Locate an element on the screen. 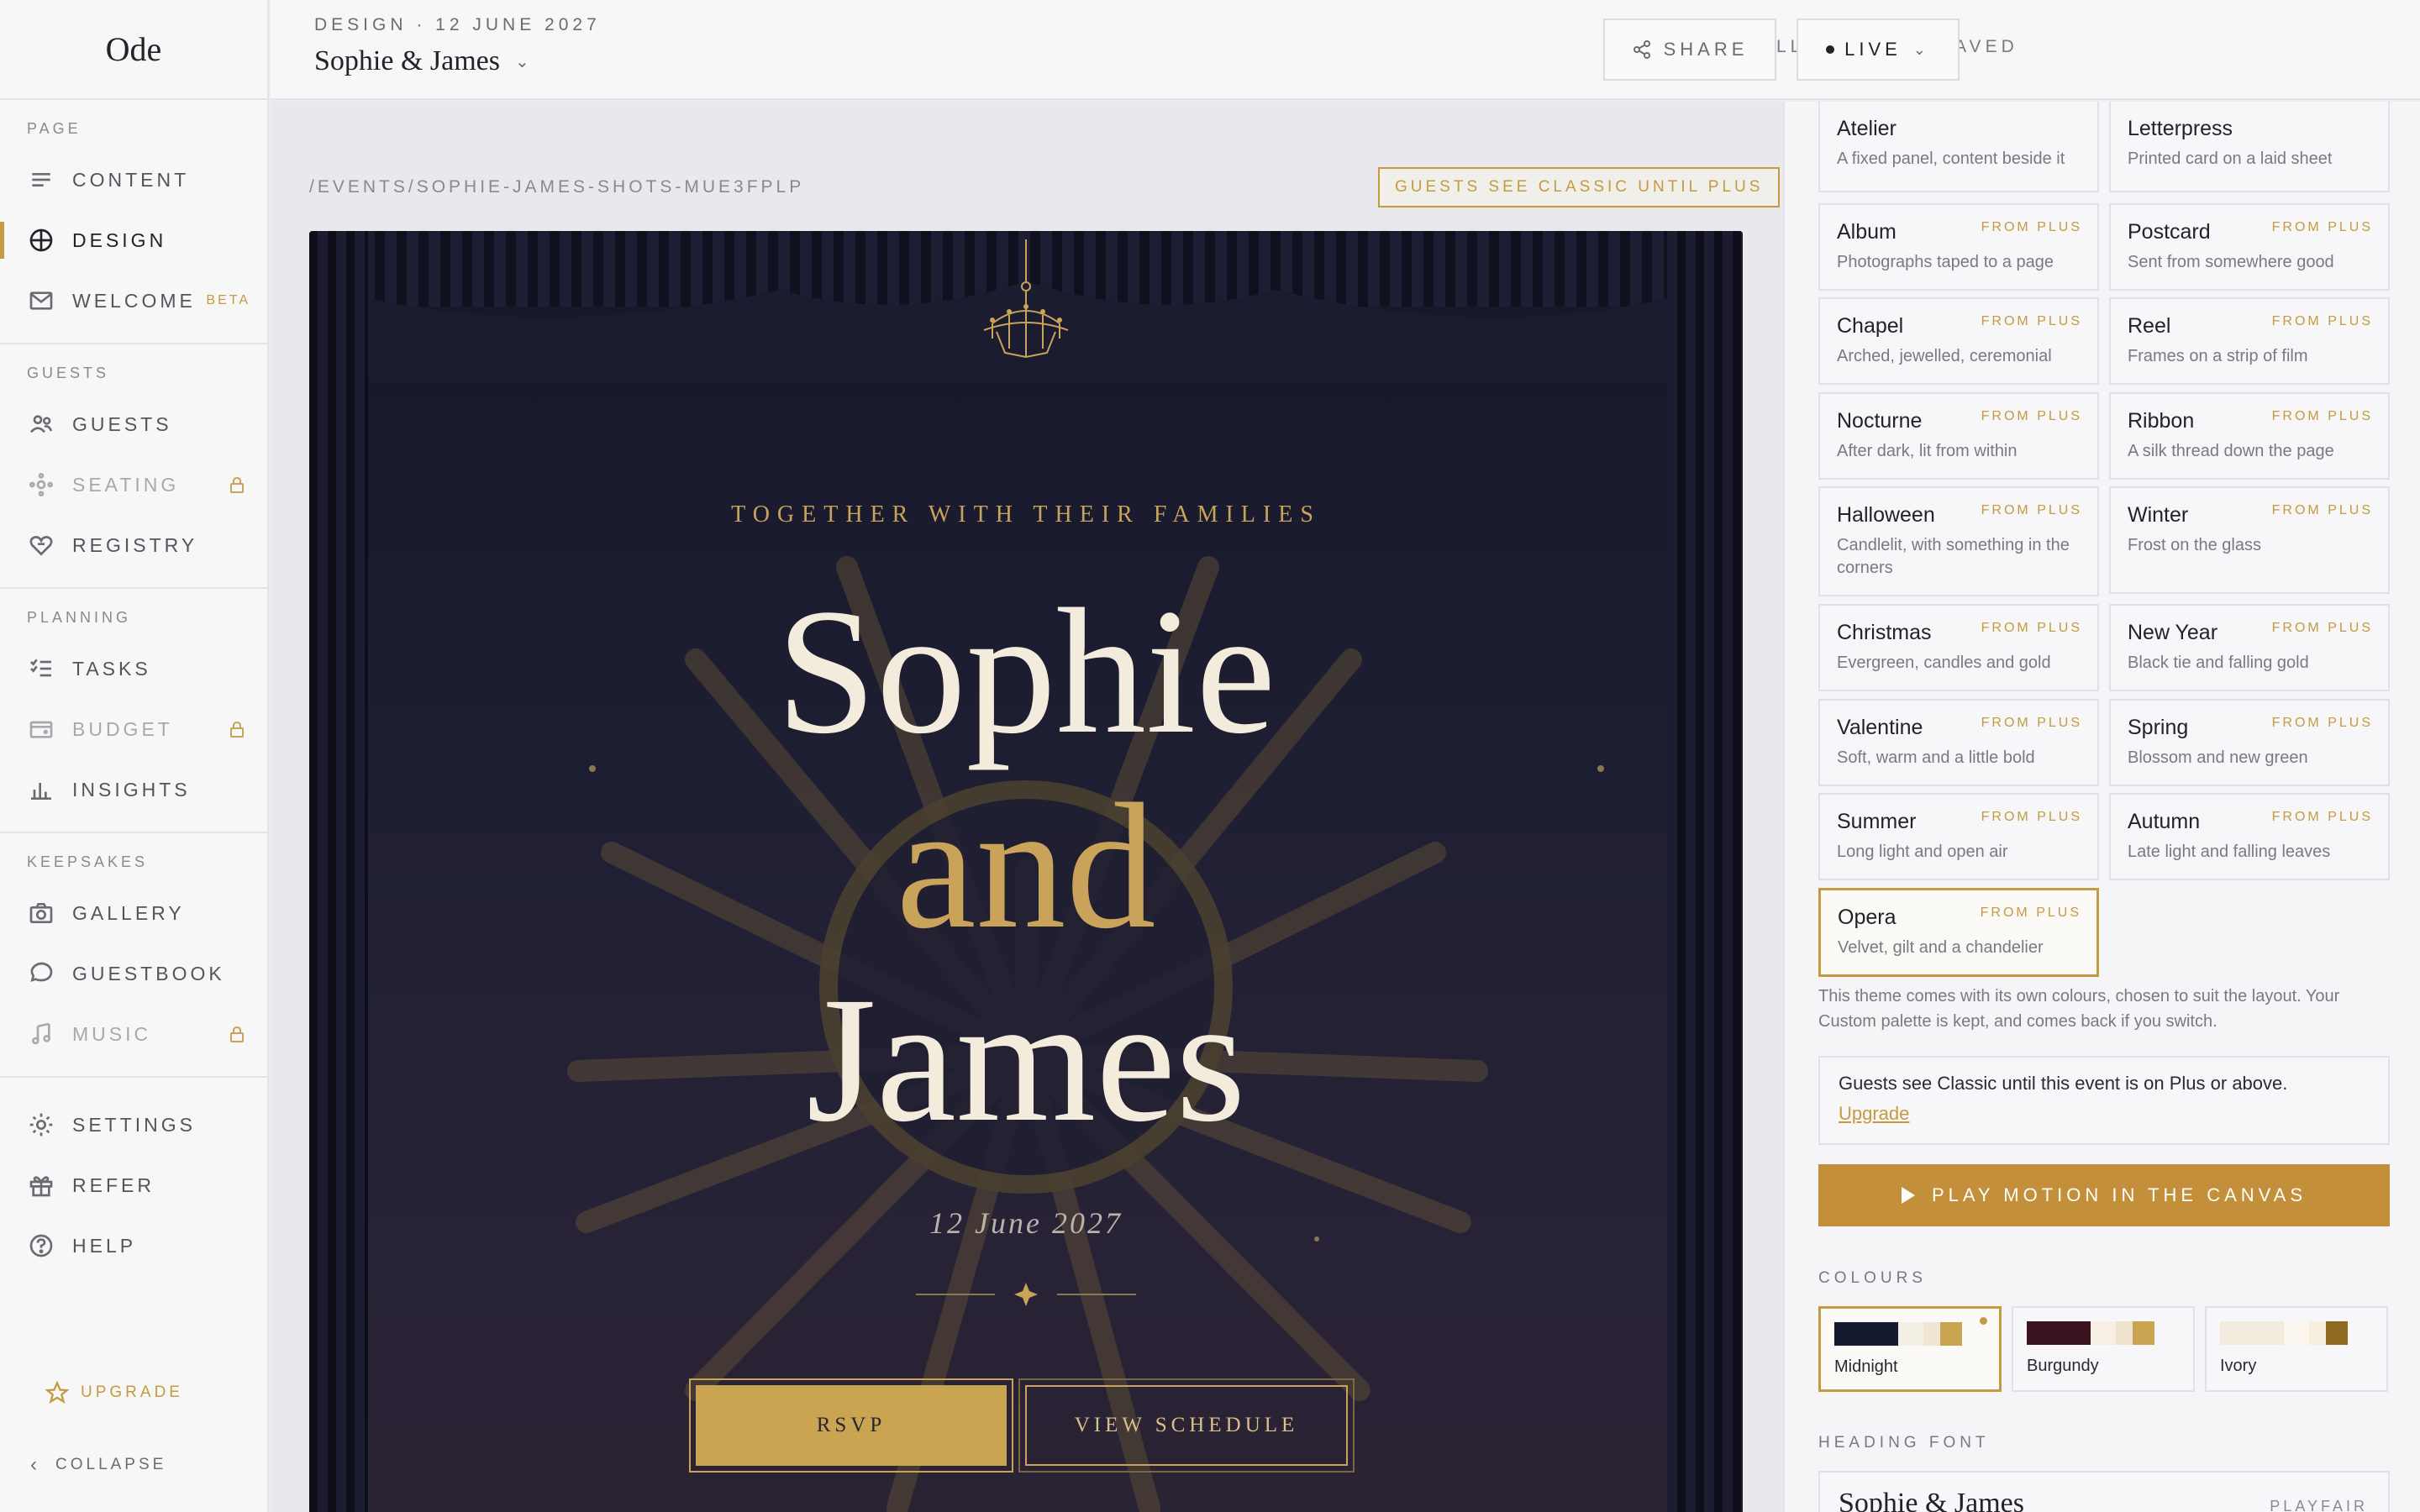 The width and height of the screenshot is (2420, 1512). sidebar-item-insights: INSIGHTS is located at coordinates (133, 789).